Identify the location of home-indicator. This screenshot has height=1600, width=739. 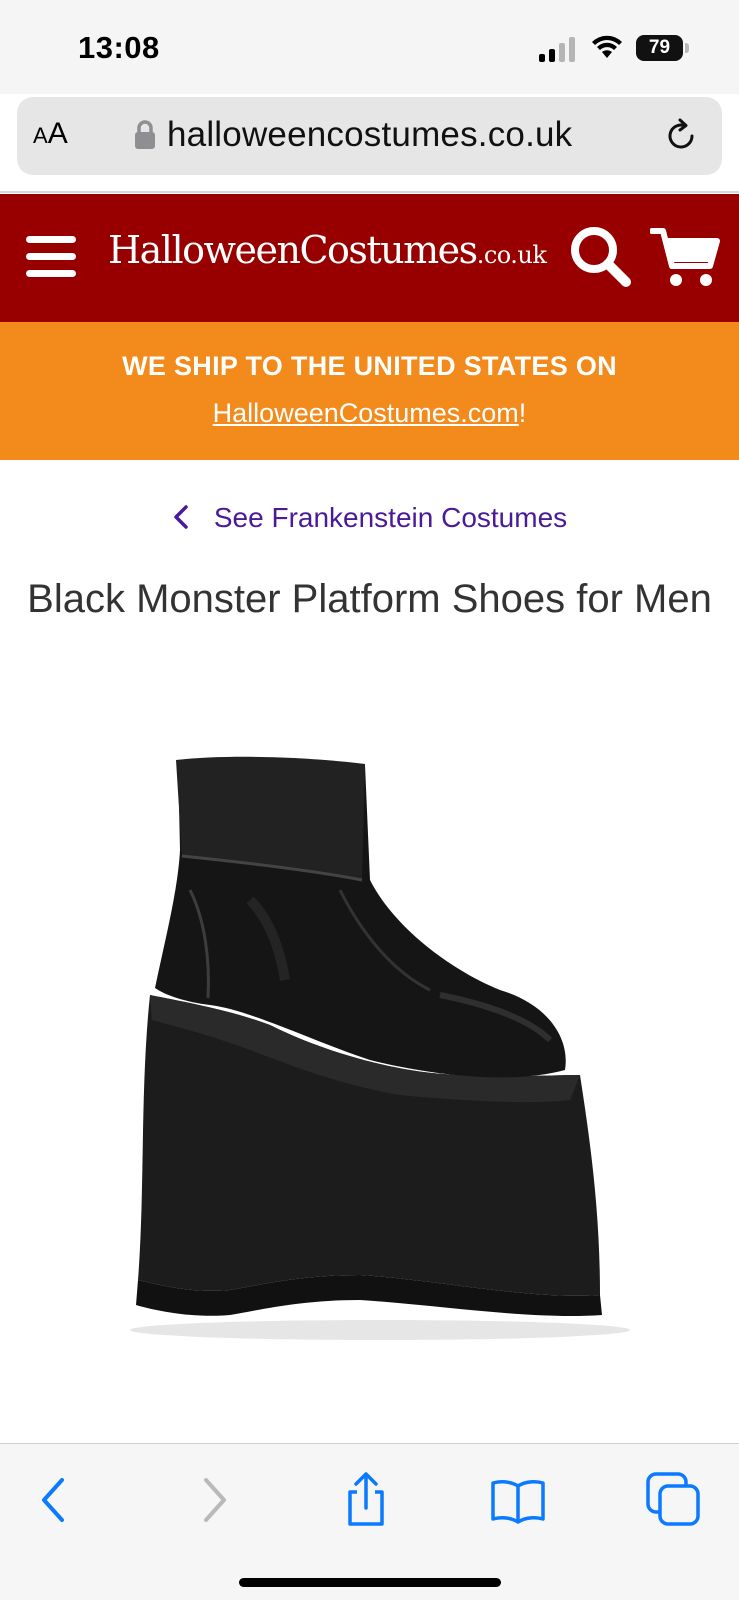
(370, 1582).